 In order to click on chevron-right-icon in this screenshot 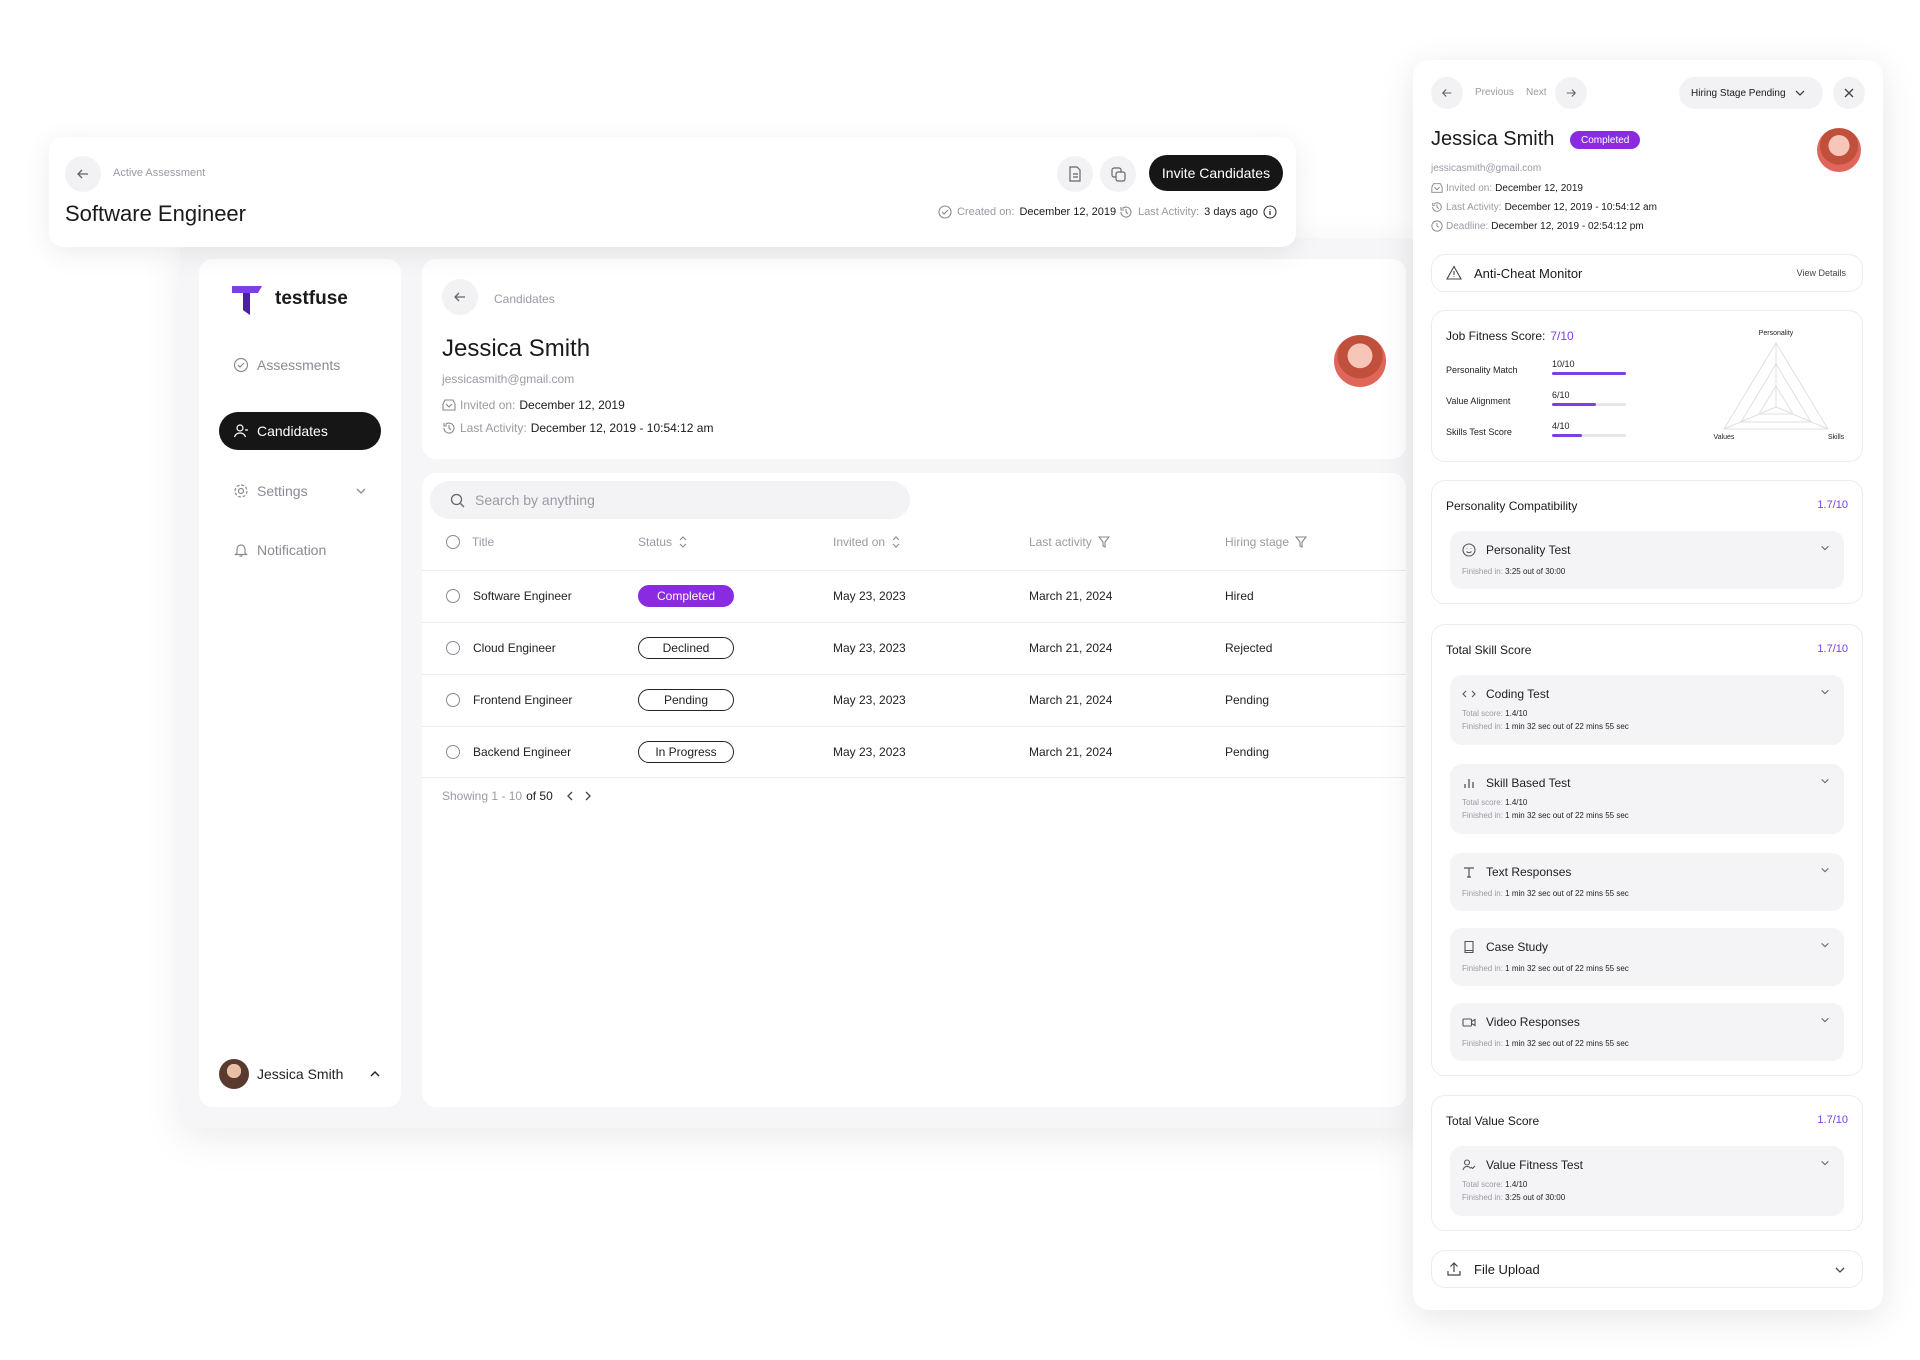, I will do `click(588, 796)`.